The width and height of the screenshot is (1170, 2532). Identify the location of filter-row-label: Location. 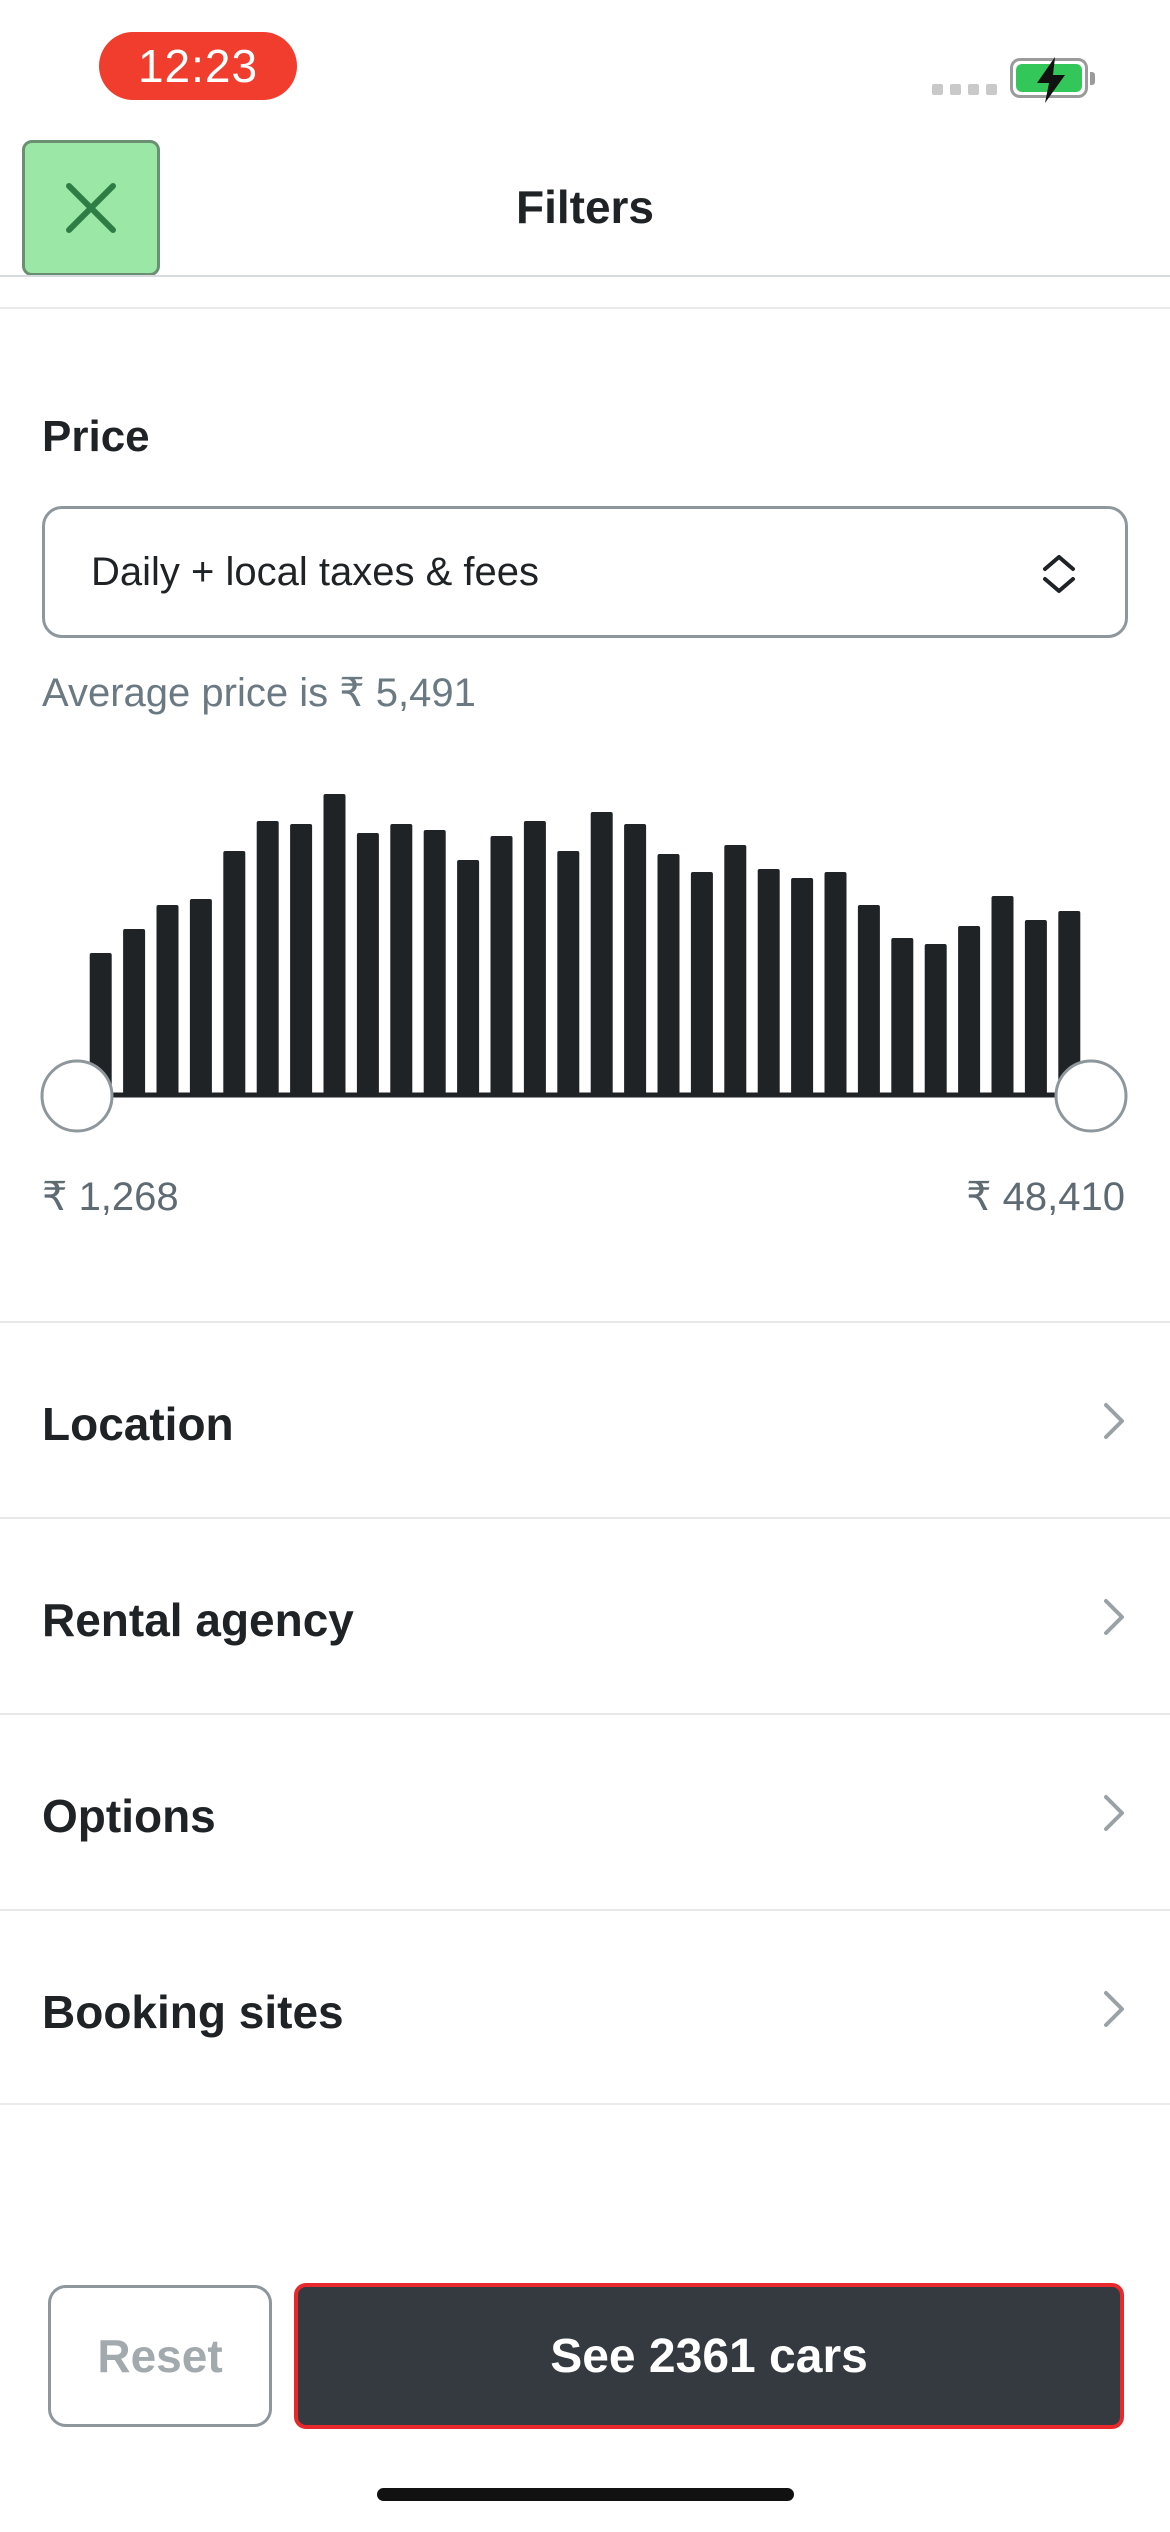
(138, 1424).